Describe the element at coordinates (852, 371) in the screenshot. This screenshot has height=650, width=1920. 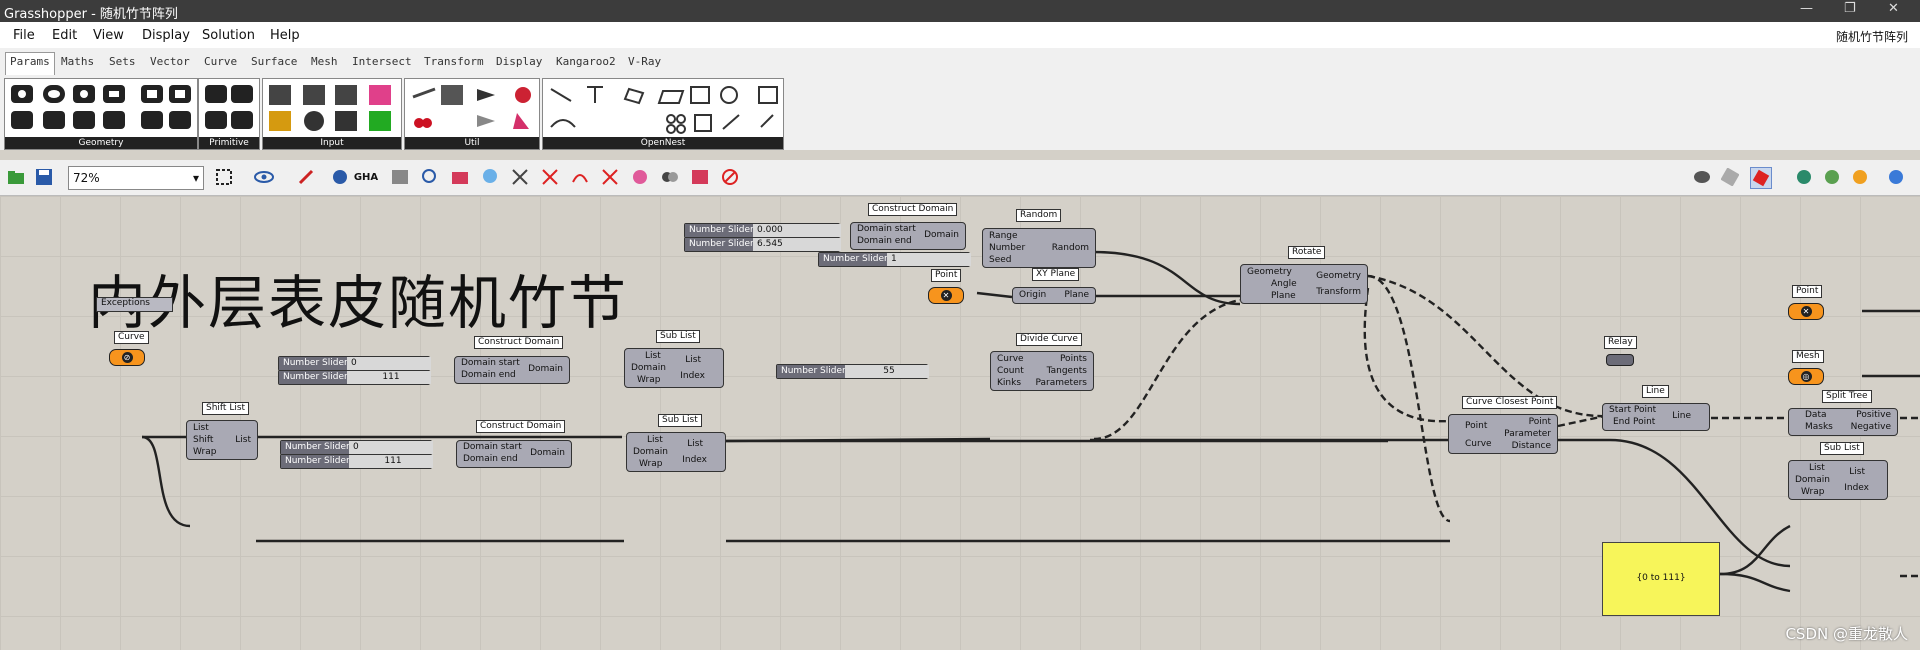
I see `number-slider: Number Slider 55` at that location.